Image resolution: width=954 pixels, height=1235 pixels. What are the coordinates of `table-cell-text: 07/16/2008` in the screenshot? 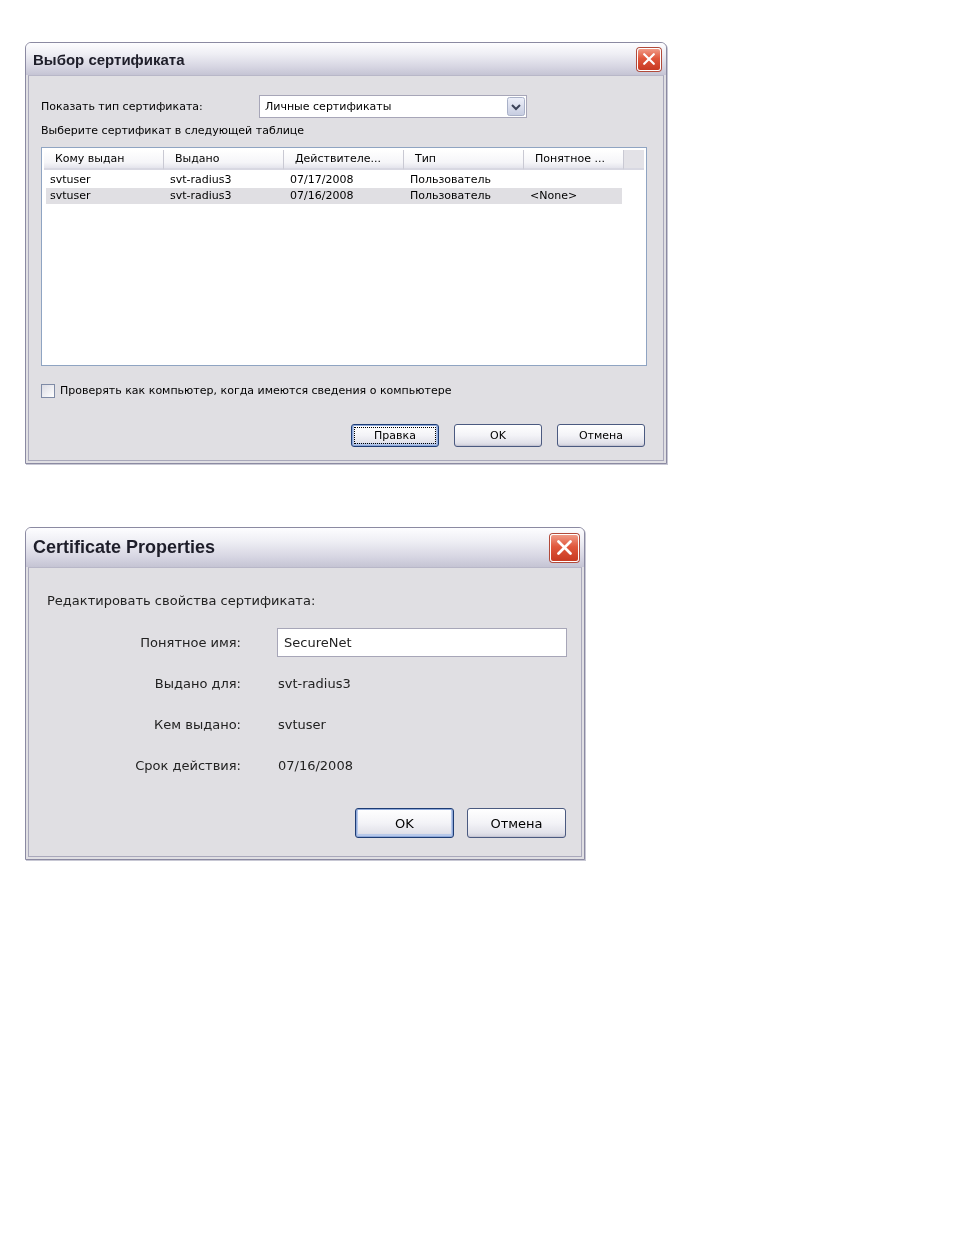 It's located at (322, 196).